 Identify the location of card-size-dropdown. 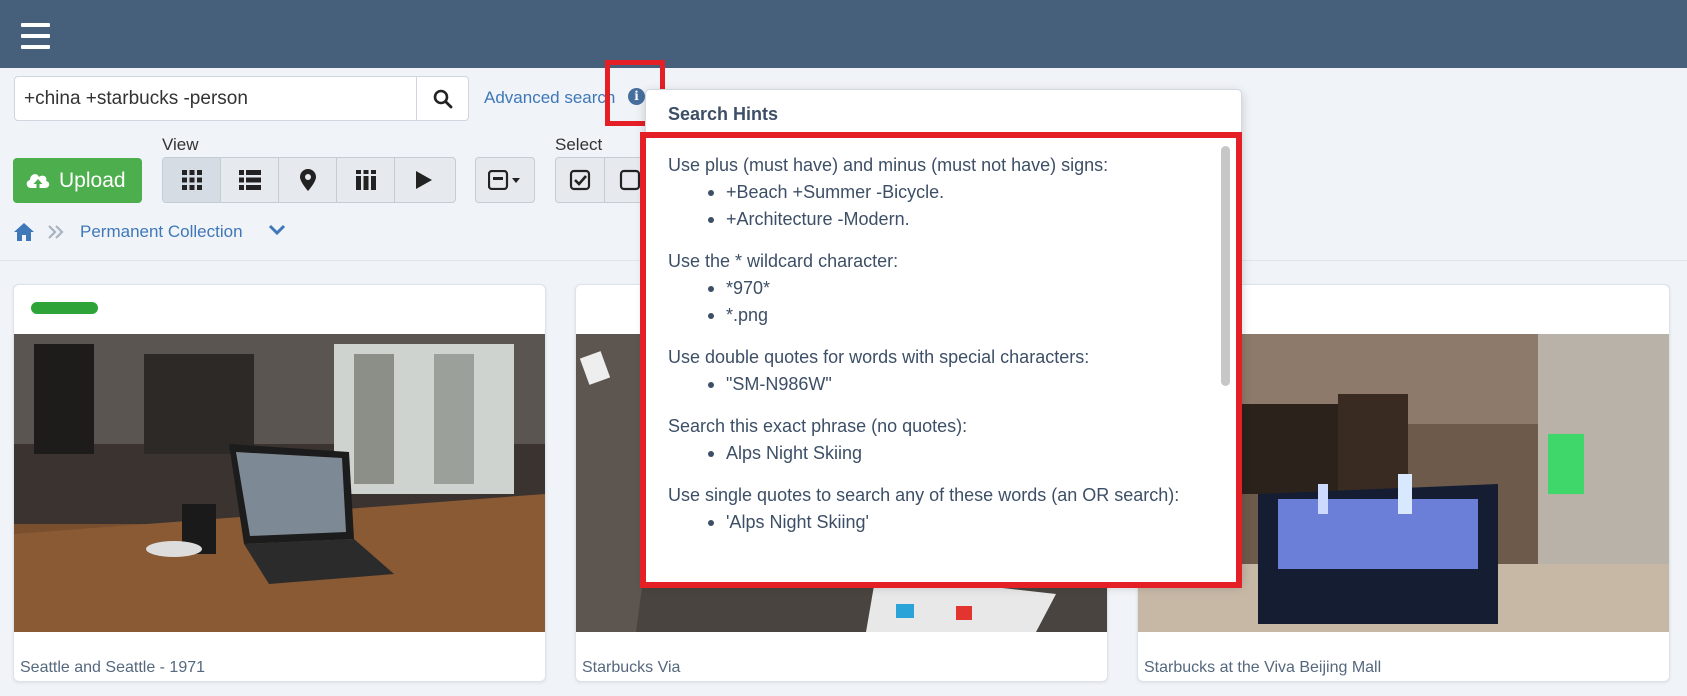
(505, 180).